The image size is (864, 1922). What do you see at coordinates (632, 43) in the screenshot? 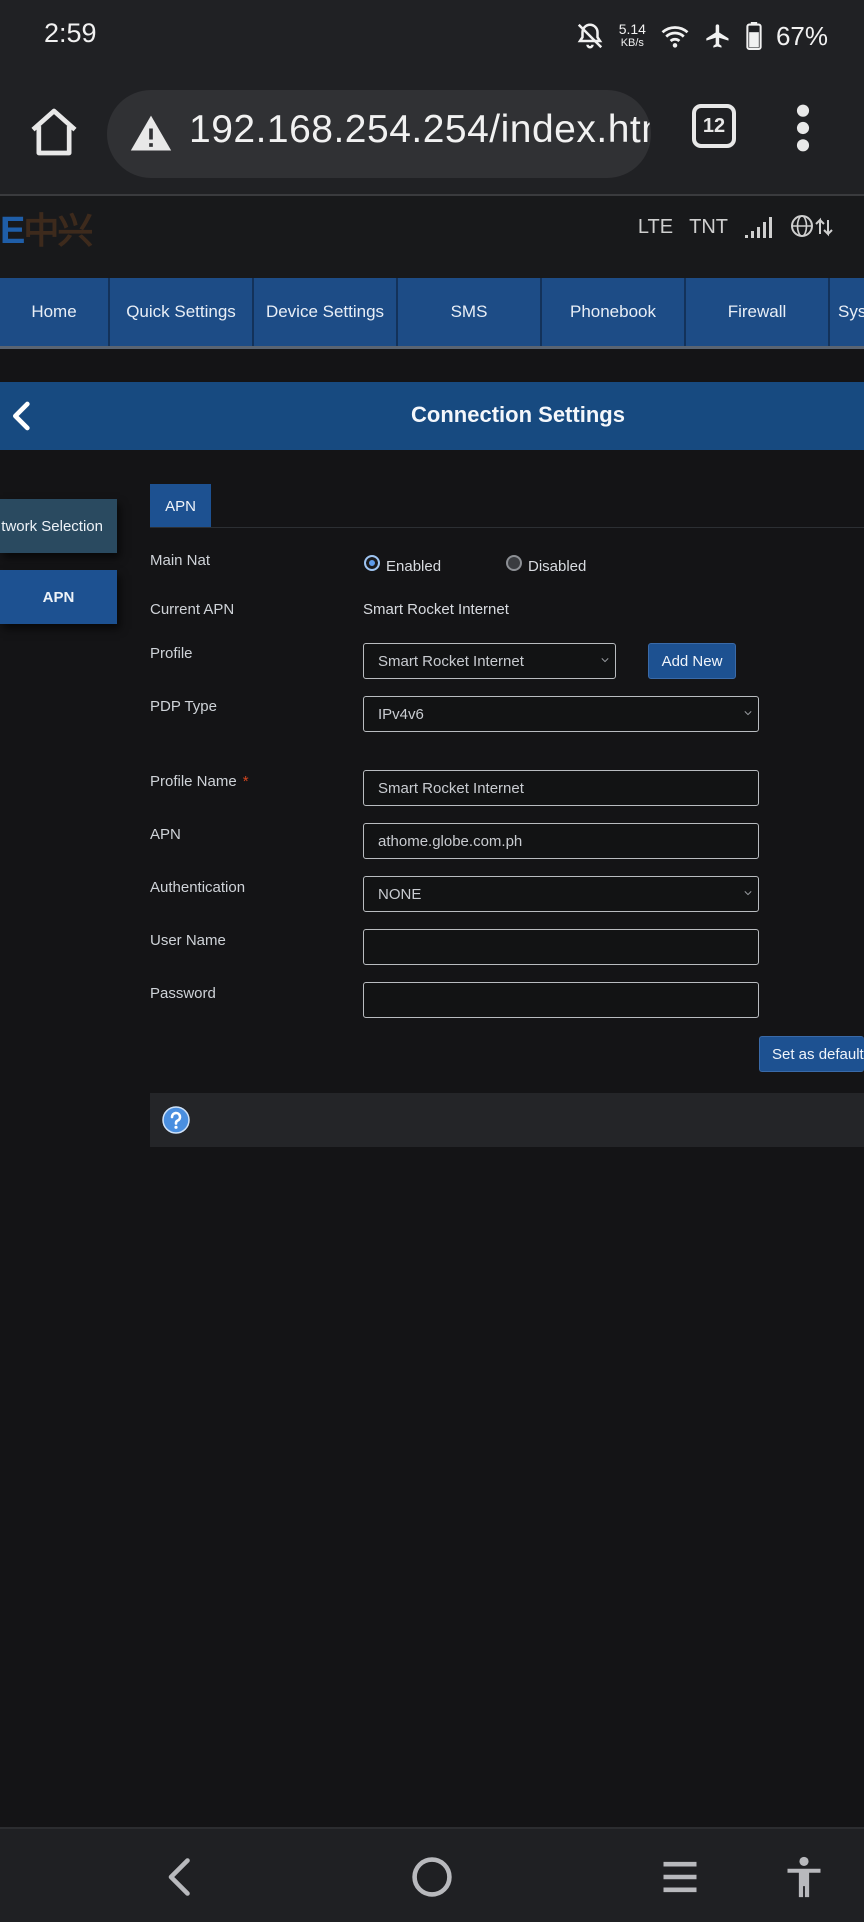
I see `network-speed-unit: KB/s` at bounding box center [632, 43].